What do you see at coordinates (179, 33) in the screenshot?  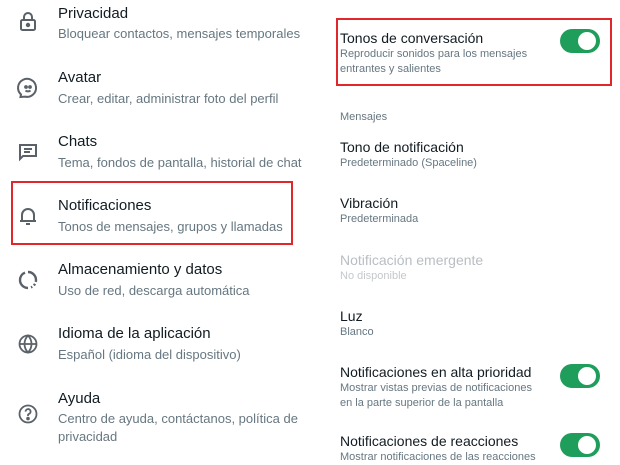 I see `settings-item-subtitle: Bloquear contactos, mensajes temporales` at bounding box center [179, 33].